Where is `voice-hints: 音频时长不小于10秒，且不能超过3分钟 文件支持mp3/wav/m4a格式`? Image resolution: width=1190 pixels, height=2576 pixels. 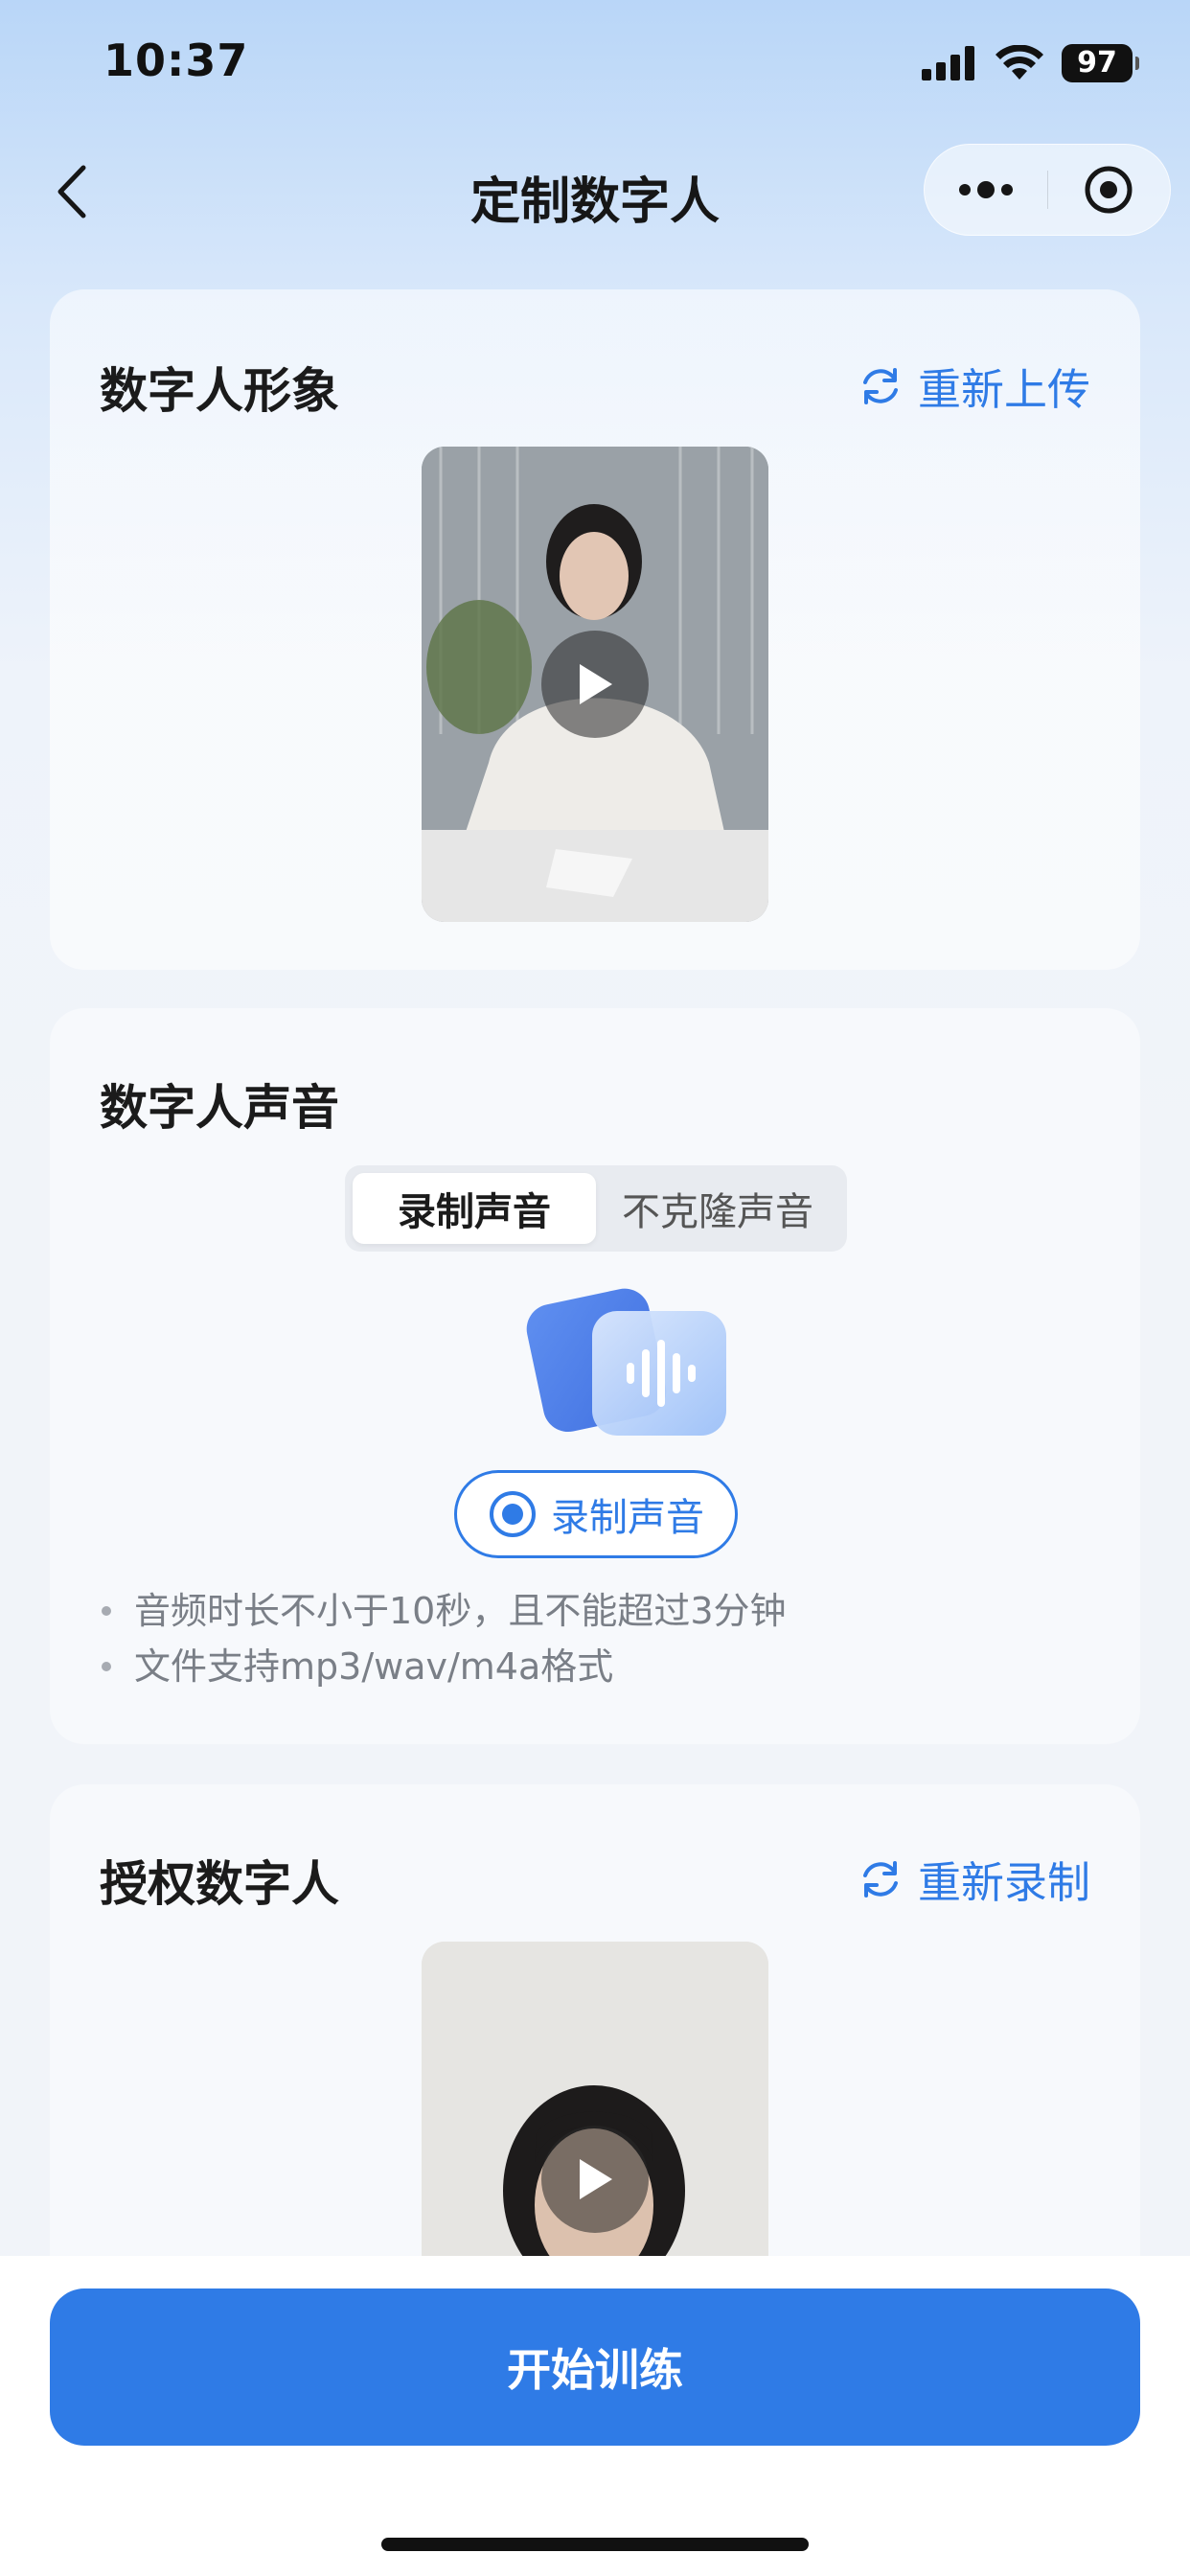
voice-hints: 音频时长不小于10秒，且不能超过3分钟 文件支持mp3/wav/m4a格式 is located at coordinates (442, 1638).